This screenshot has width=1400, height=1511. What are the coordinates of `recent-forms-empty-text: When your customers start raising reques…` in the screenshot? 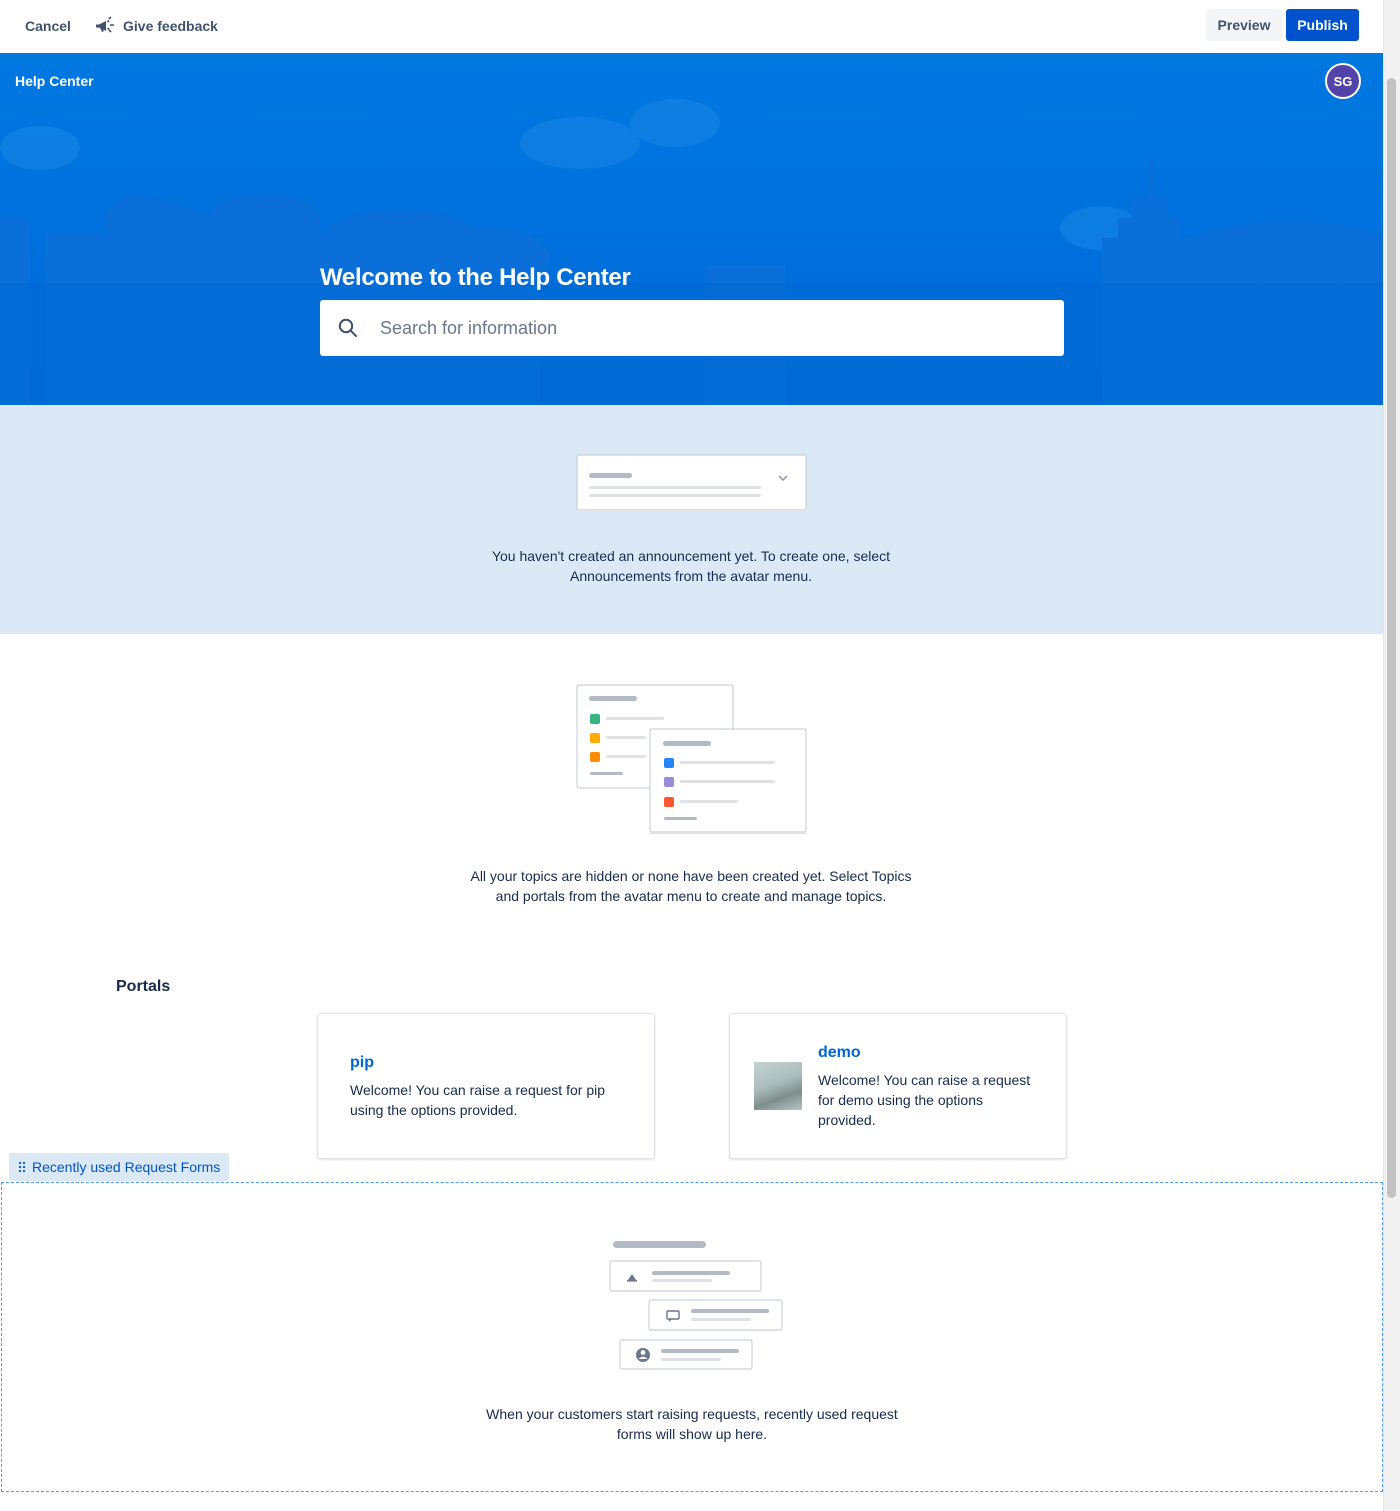 It's located at (692, 1424).